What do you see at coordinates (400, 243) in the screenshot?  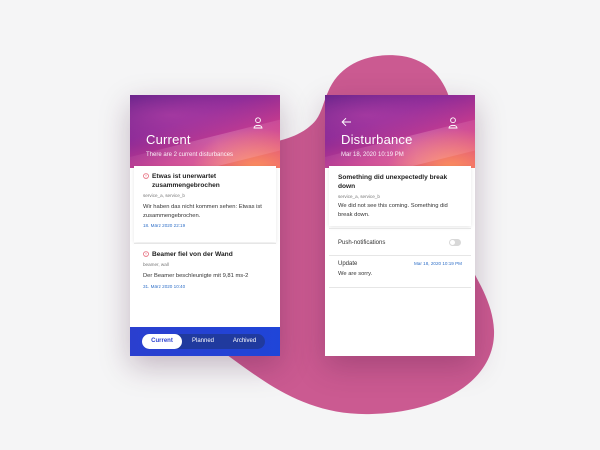 I see `push-notifications-row: Push-notifications` at bounding box center [400, 243].